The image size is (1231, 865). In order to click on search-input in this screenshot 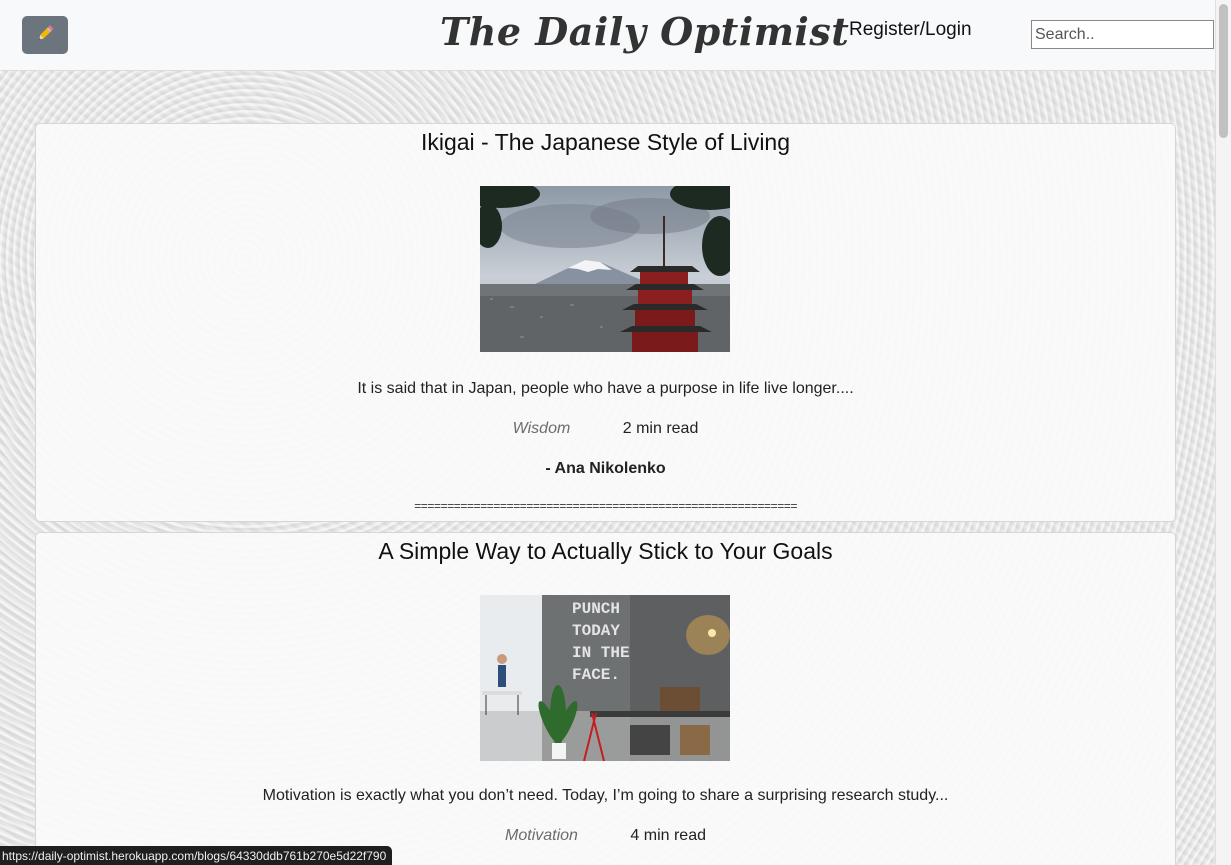, I will do `click(1122, 34)`.